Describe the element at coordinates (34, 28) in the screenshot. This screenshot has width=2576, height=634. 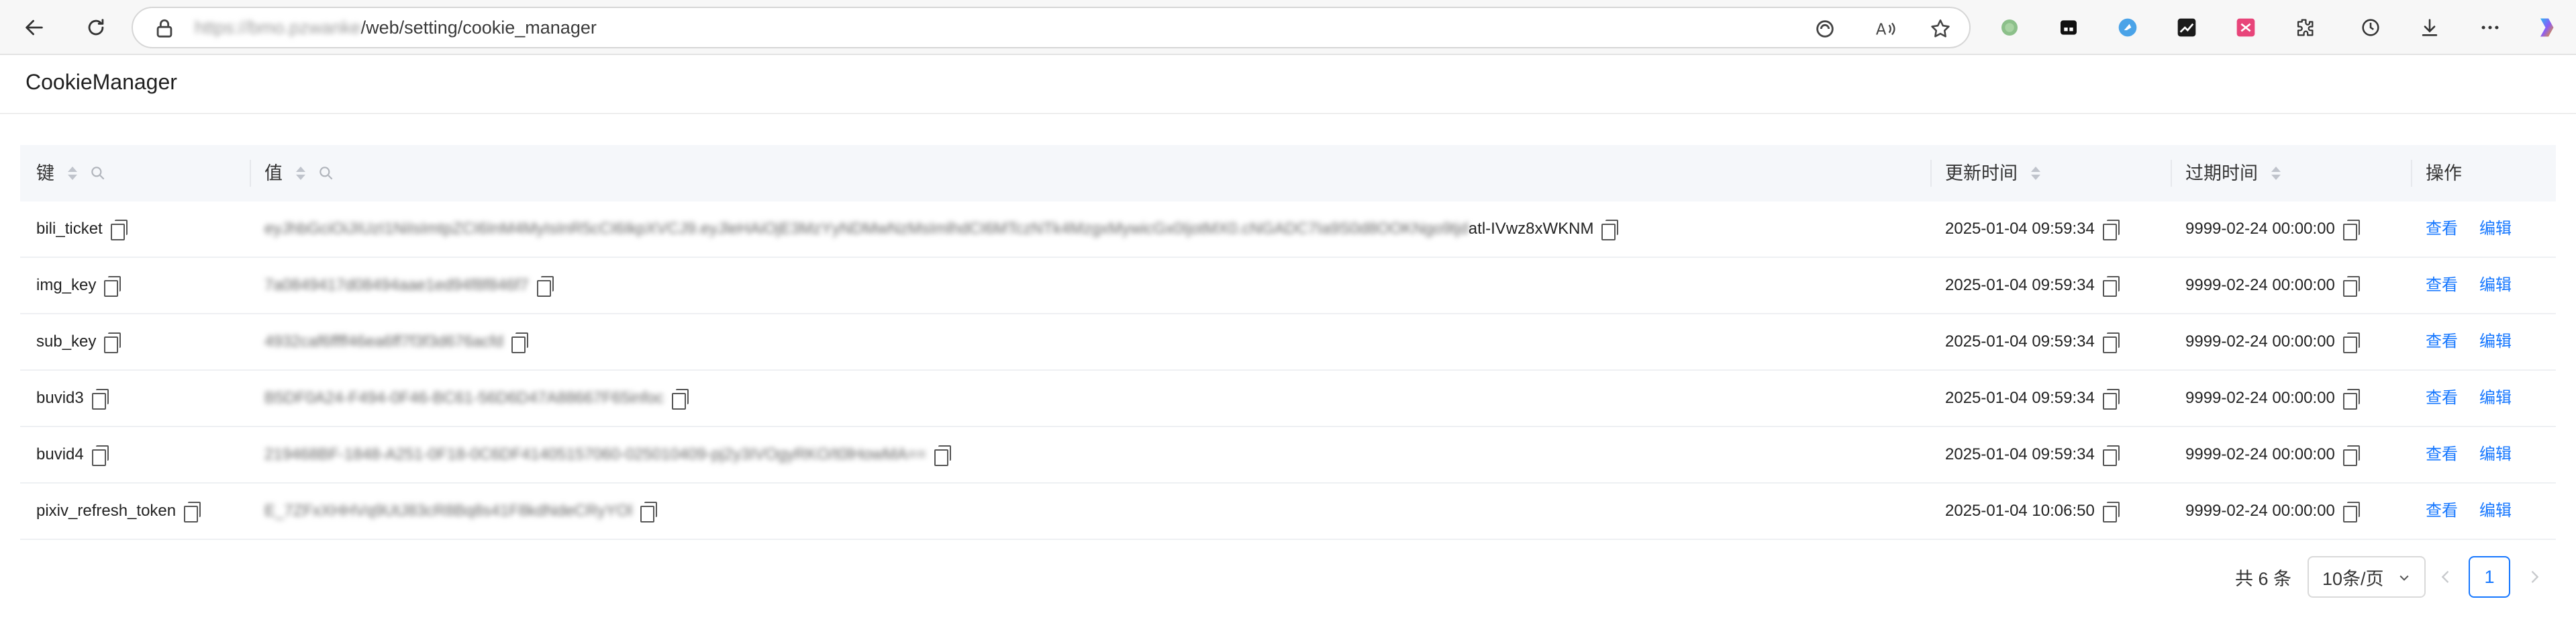
I see `back-button` at that location.